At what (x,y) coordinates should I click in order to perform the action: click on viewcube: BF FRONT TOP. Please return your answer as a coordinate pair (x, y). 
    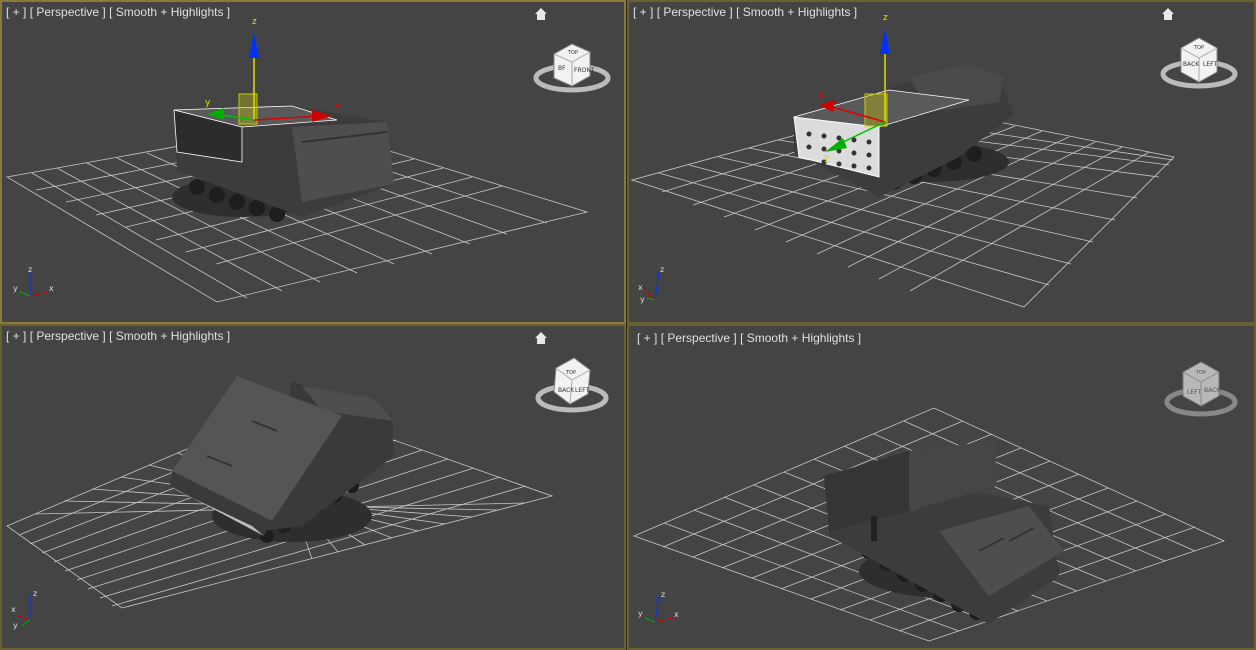
    Looking at the image, I should click on (572, 76).